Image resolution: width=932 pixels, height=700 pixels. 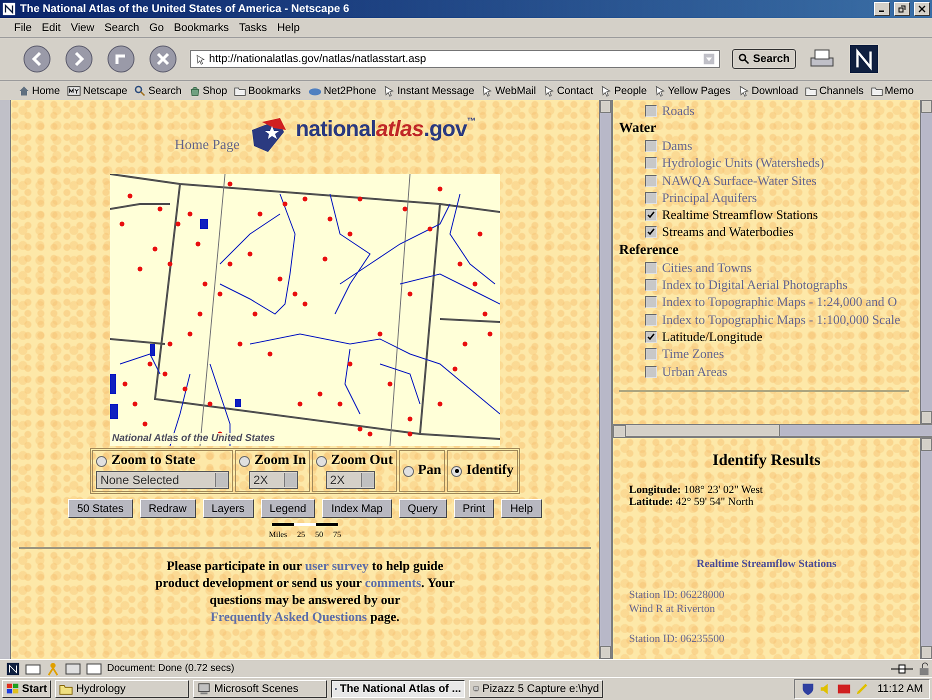 What do you see at coordinates (696, 490) in the screenshot?
I see `coordinate-text: Longitude: 108° 23' 02" West` at bounding box center [696, 490].